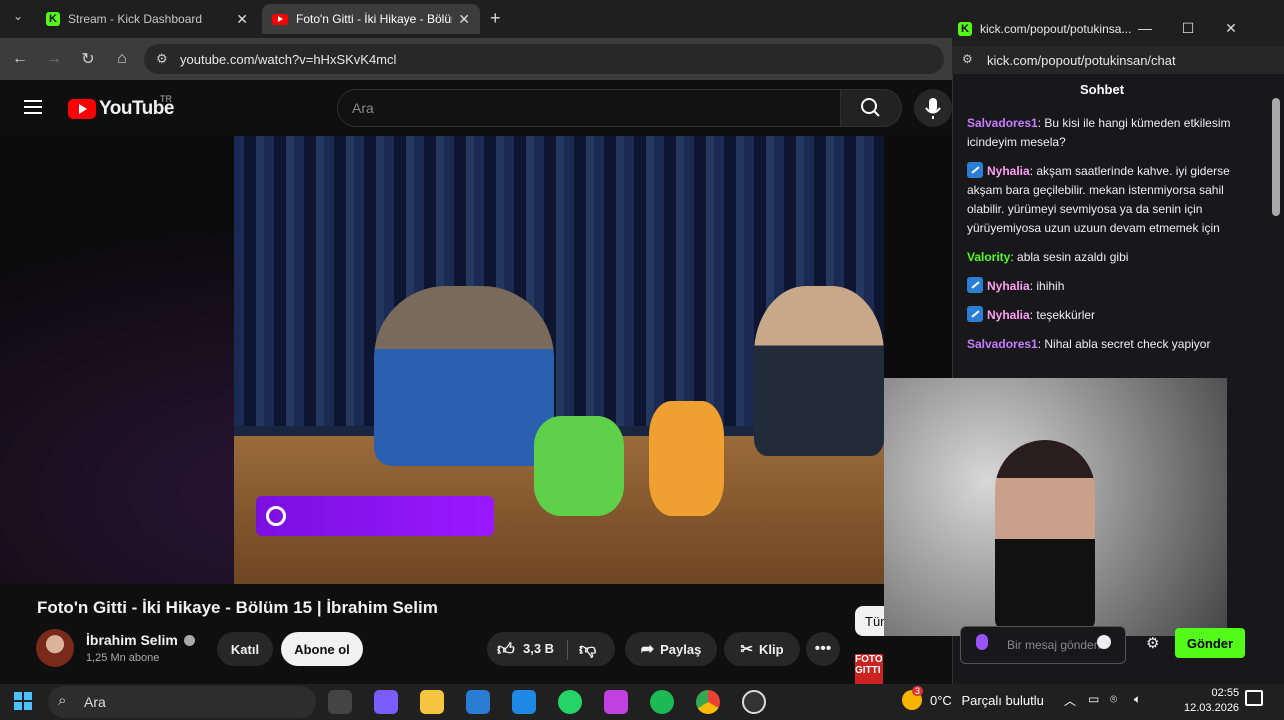 Image resolution: width=1284 pixels, height=720 pixels. Describe the element at coordinates (708, 702) in the screenshot. I see `chrome-icon` at that location.